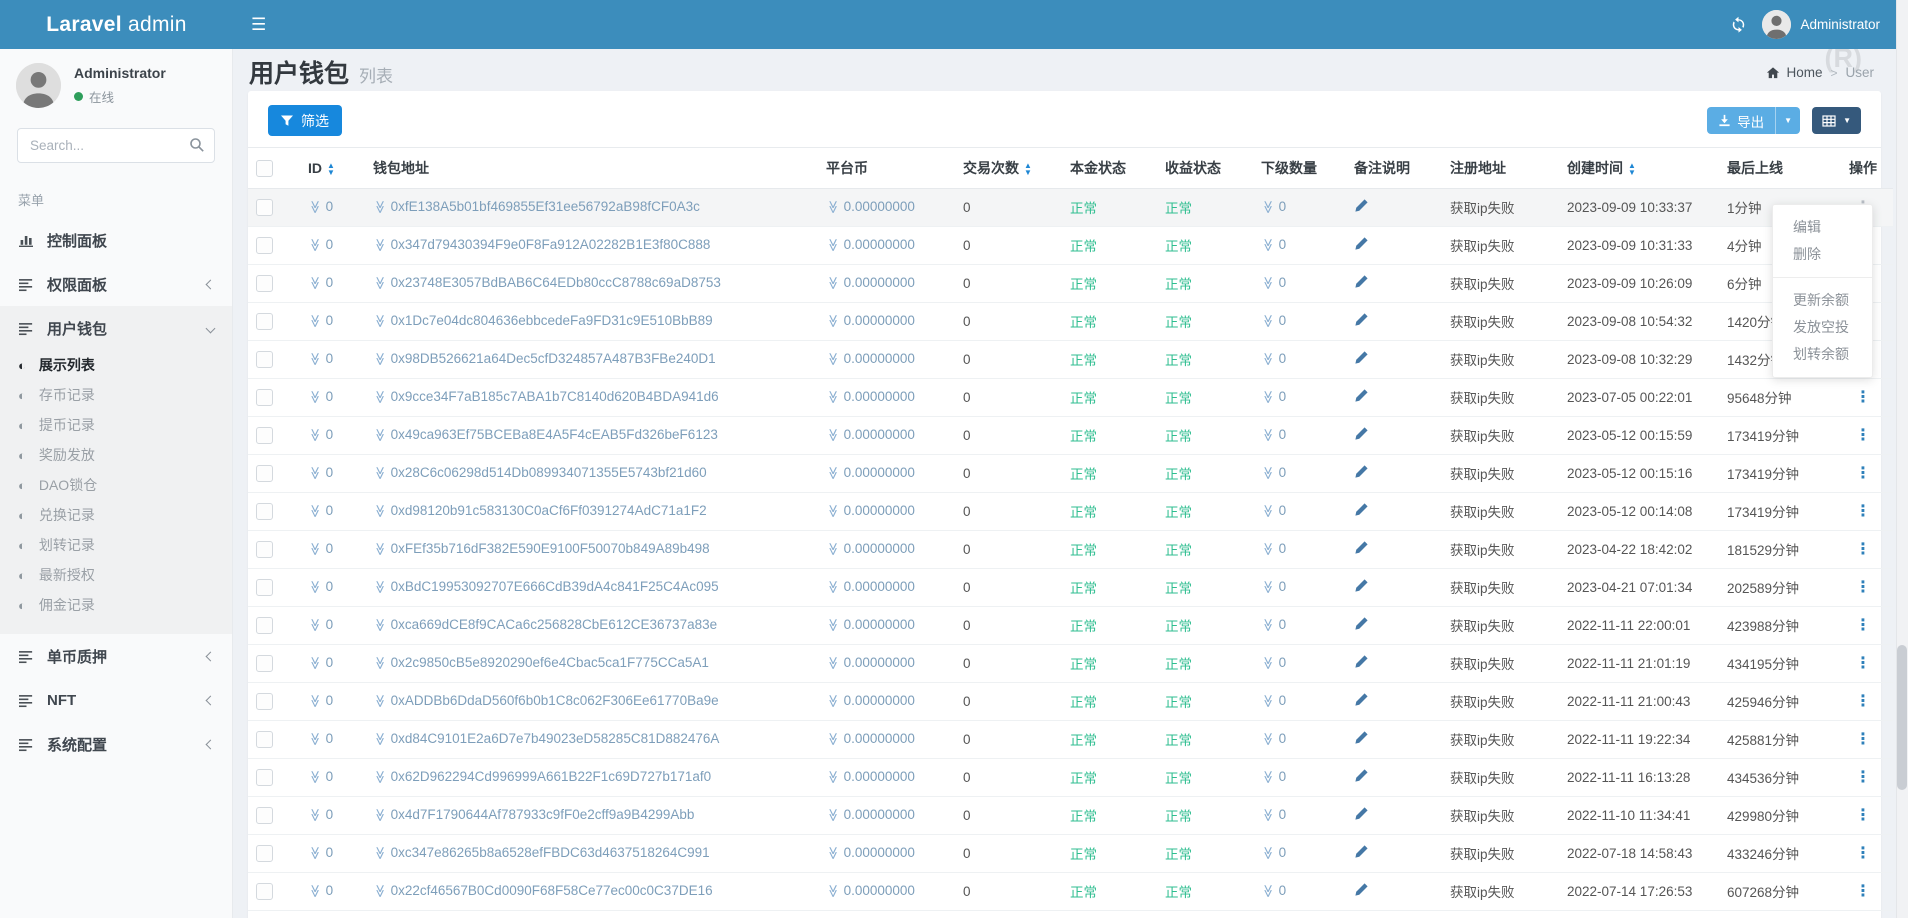  I want to click on sort-tx-count-button: ▲ ▼, so click(1028, 169).